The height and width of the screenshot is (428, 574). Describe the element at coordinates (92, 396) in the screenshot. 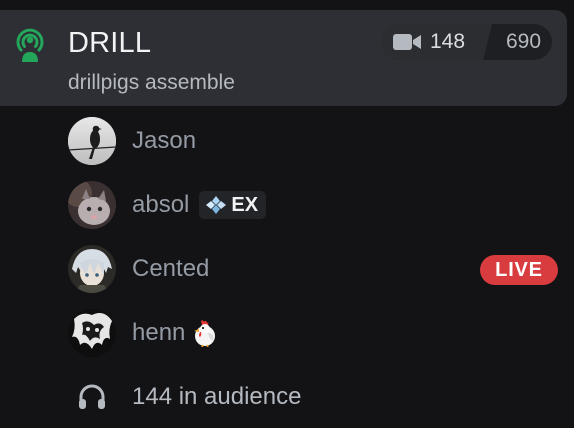

I see `headphones-icon` at that location.